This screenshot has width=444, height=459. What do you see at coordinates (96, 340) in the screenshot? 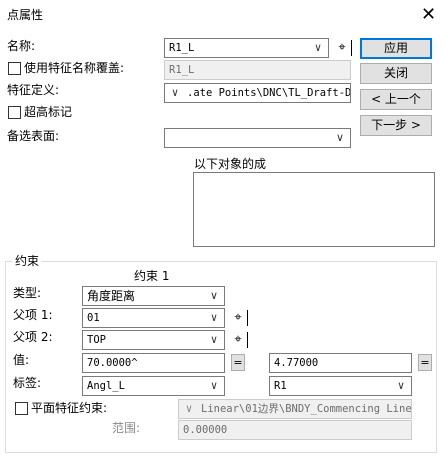
I see `parent2-value: TOP` at bounding box center [96, 340].